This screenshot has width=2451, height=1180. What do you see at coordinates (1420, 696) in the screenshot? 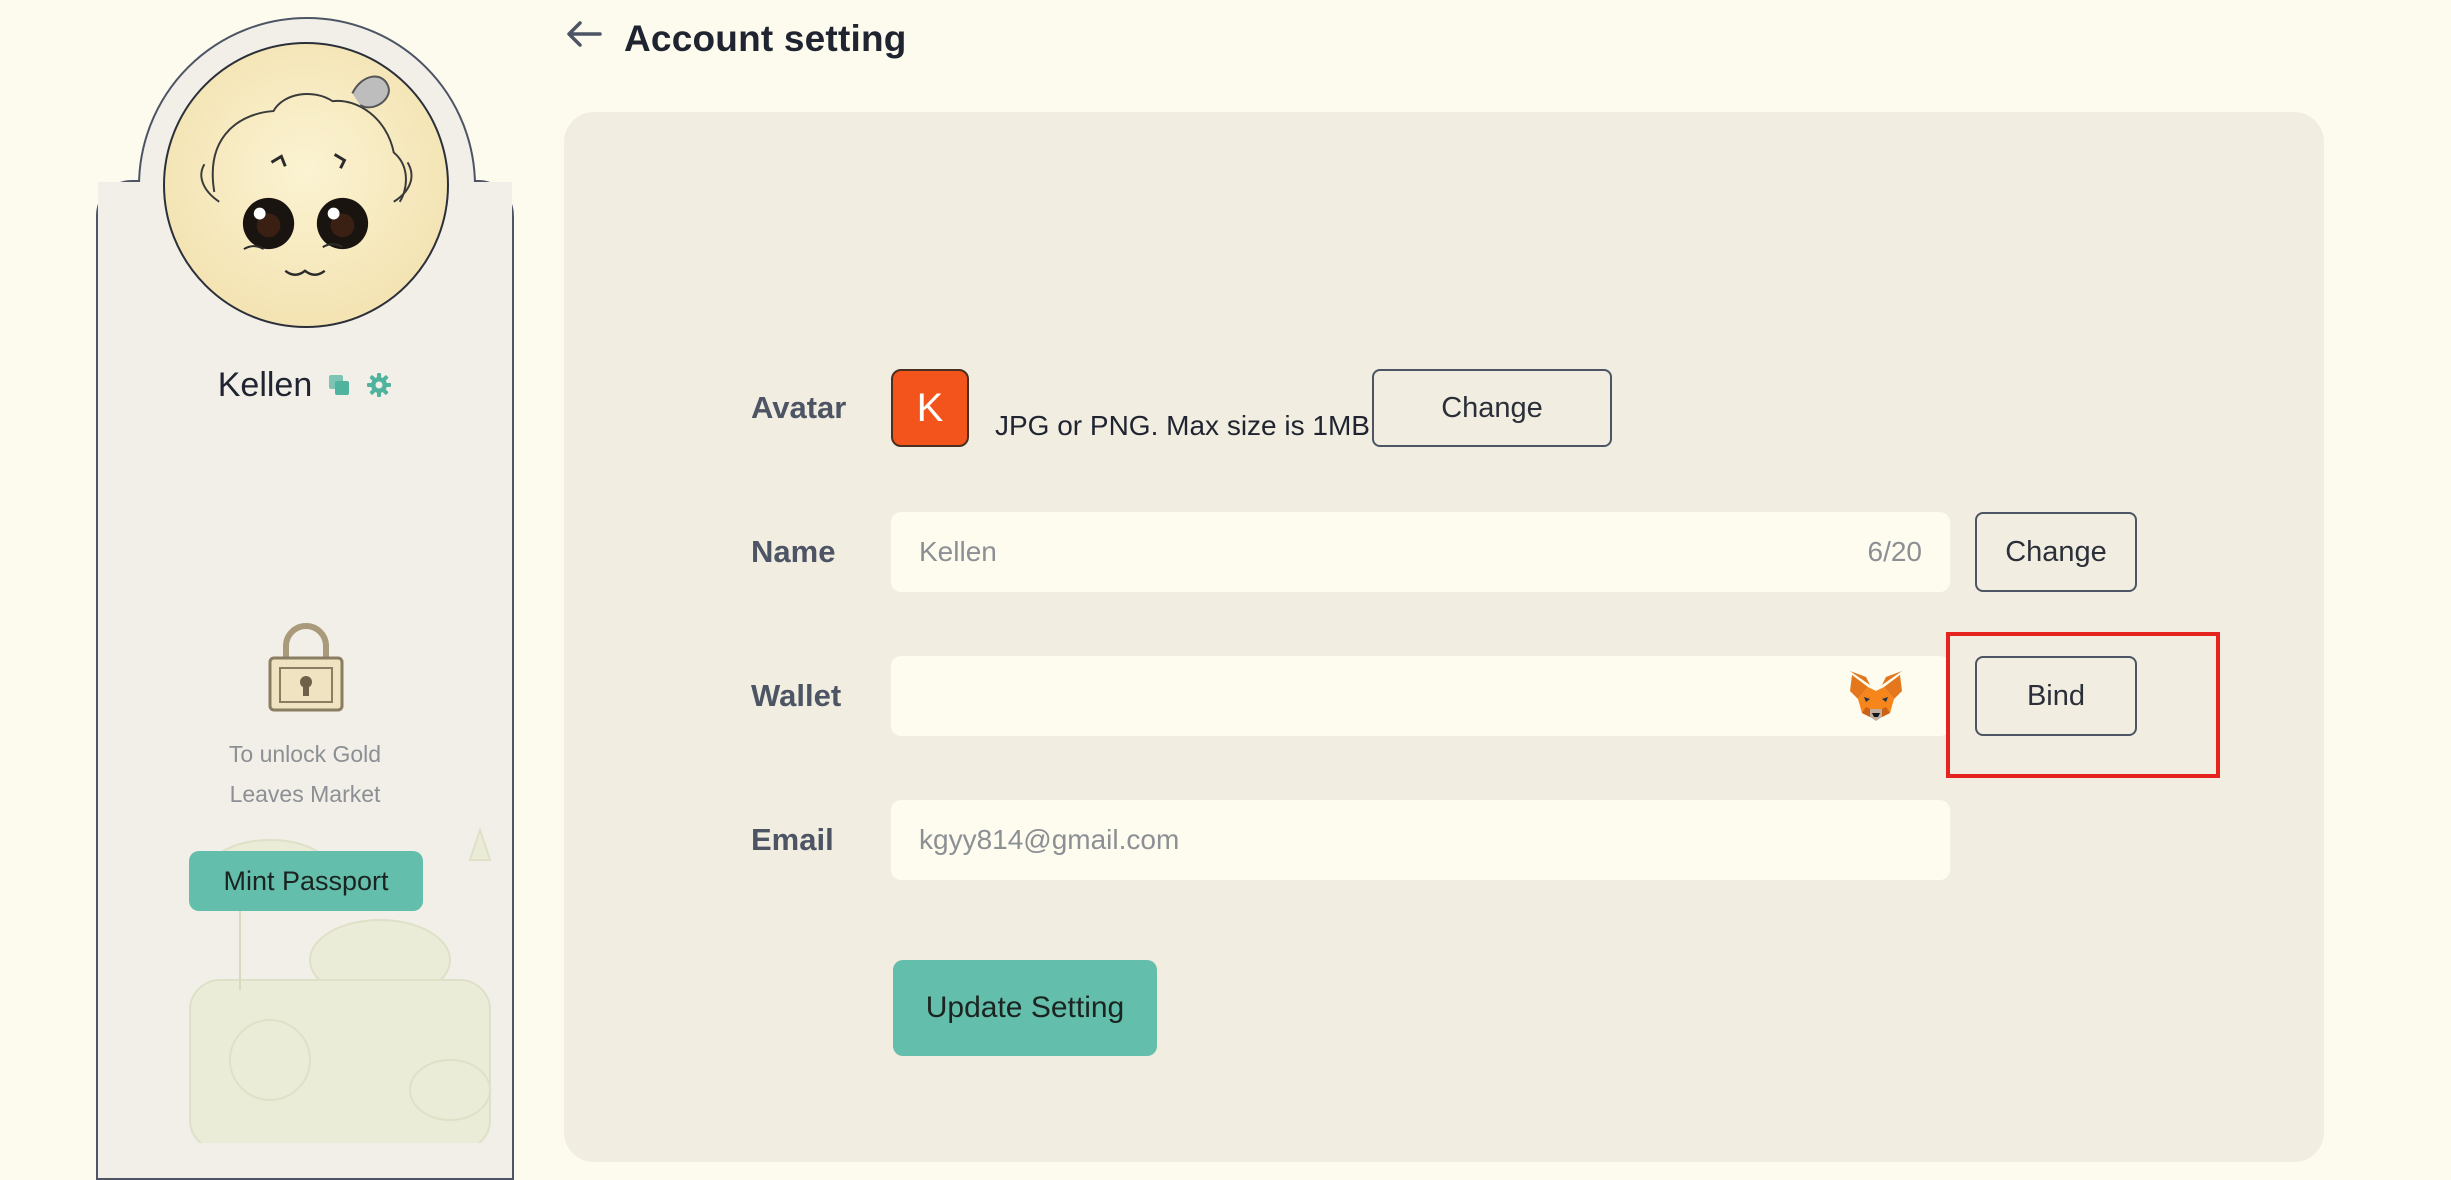
I see `wallet-input` at bounding box center [1420, 696].